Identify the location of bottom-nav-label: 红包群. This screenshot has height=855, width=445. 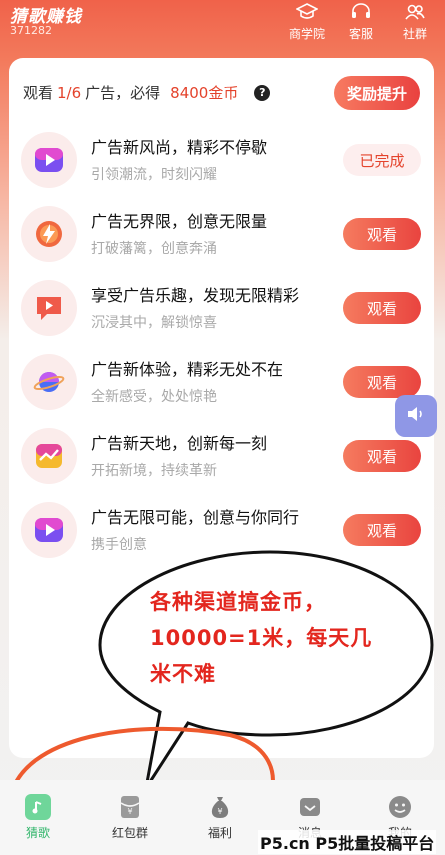
(129, 833).